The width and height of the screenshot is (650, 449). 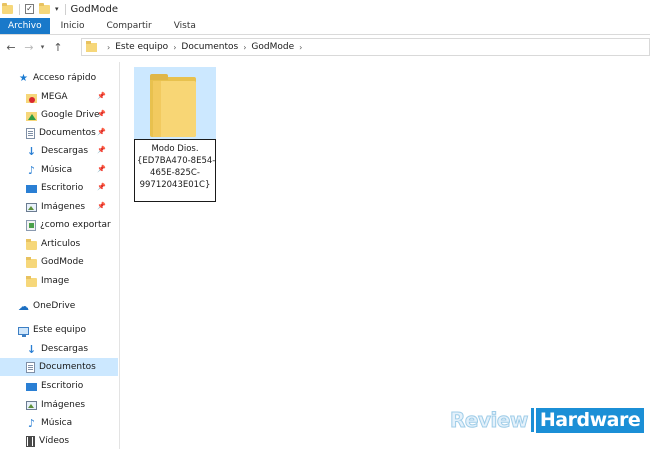 What do you see at coordinates (73, 26) in the screenshot?
I see `tab-inicio: Inicio` at bounding box center [73, 26].